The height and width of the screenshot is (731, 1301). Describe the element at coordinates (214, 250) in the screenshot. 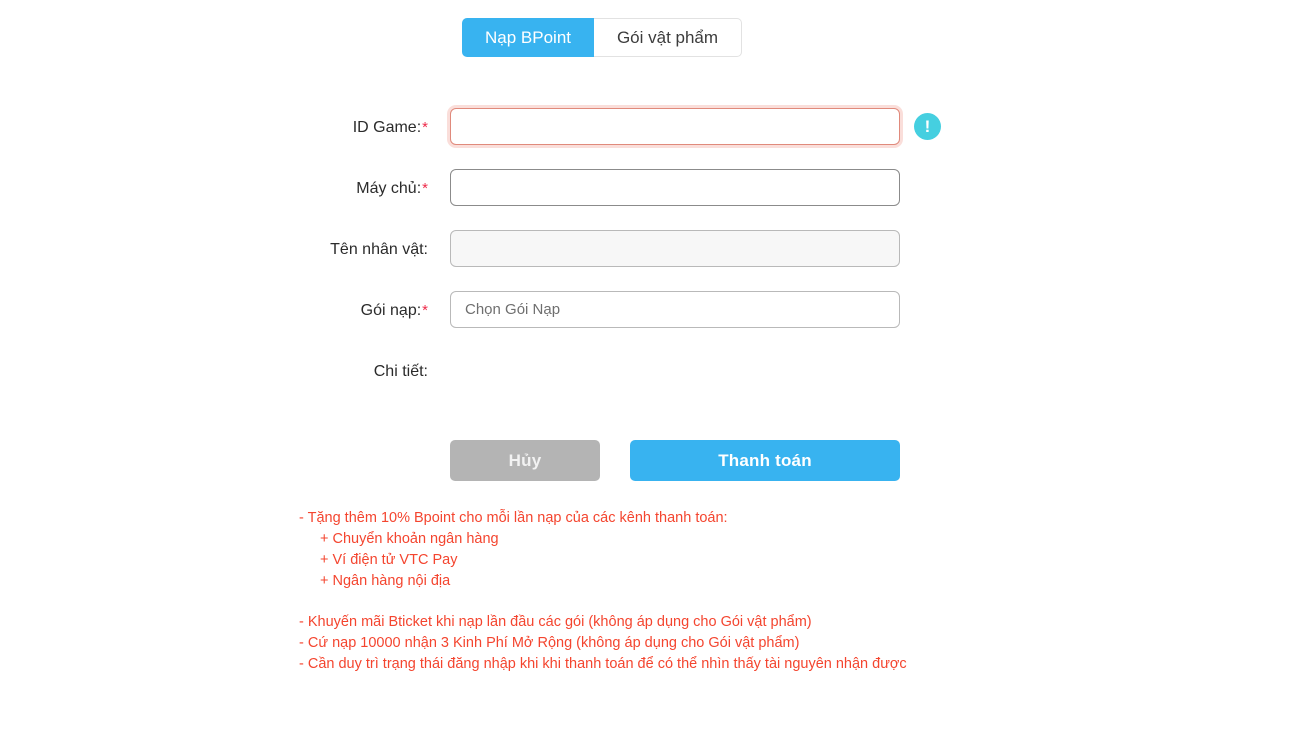

I see `label-ten-nhan-vat: Tên nhân vật:` at that location.